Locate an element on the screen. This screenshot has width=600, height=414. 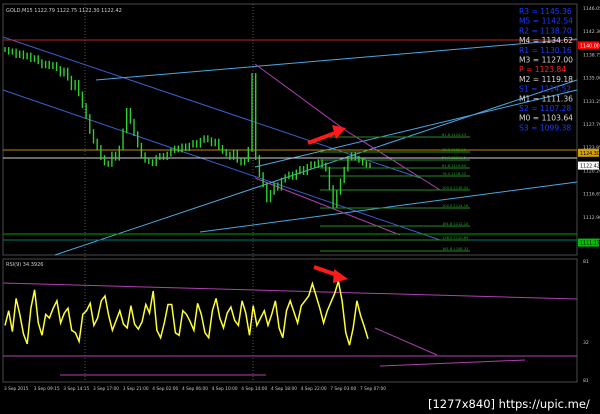
fib-label: 100.0 1114.16 is located at coordinates (455, 206).